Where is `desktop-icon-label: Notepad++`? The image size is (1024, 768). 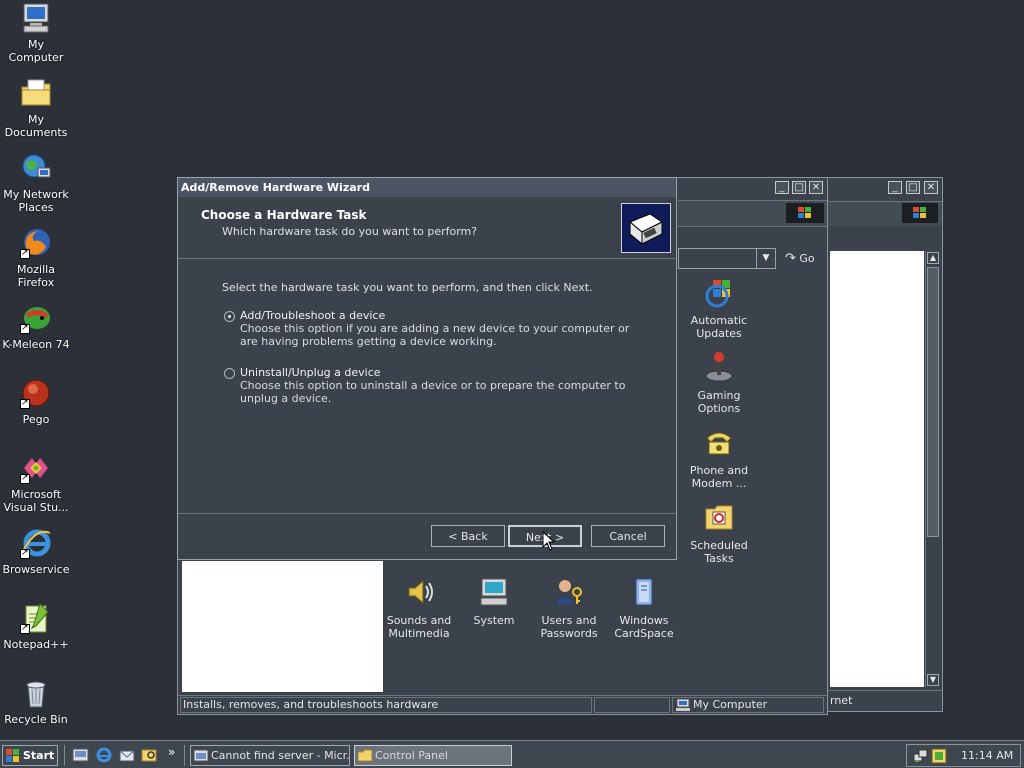
desktop-icon-label: Notepad++ is located at coordinates (36, 644).